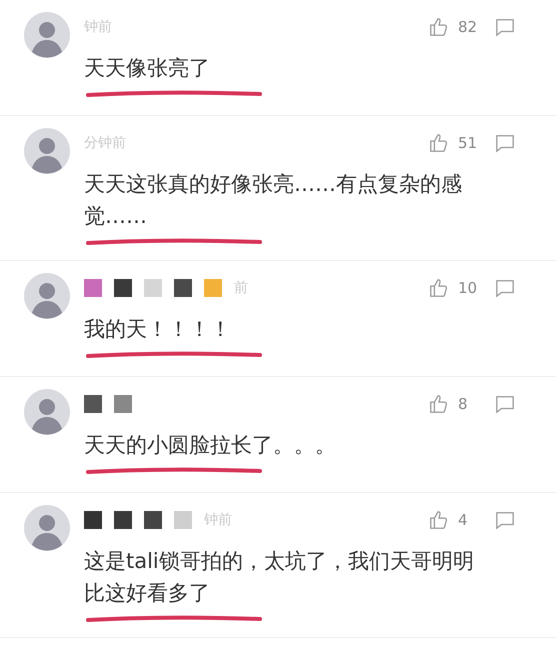 The width and height of the screenshot is (556, 647). Describe the element at coordinates (279, 577) in the screenshot. I see `comment-text: 这是tali锁哥拍的，太坑了，我们天哥明明比这好看多了` at that location.